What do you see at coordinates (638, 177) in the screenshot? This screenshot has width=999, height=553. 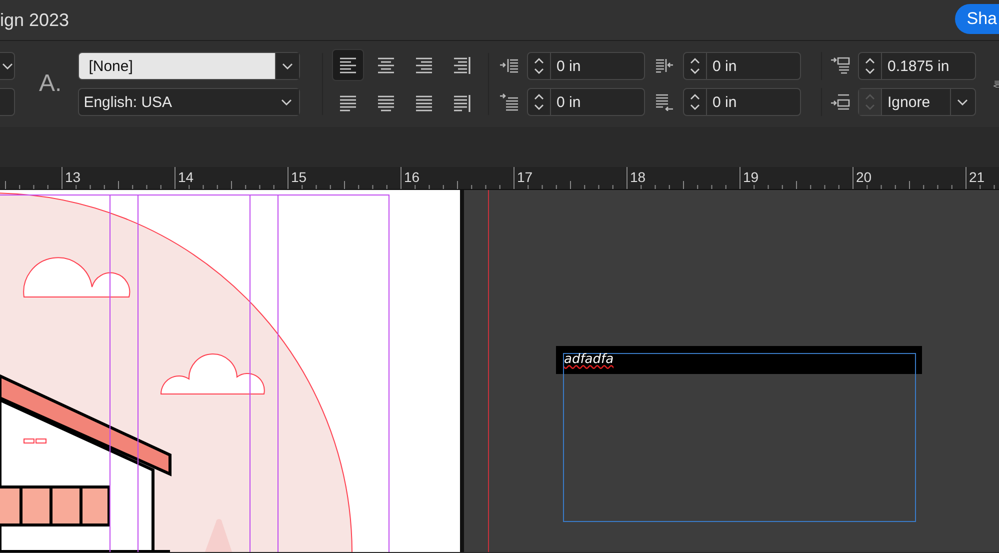 I see `ruler-label: 18` at bounding box center [638, 177].